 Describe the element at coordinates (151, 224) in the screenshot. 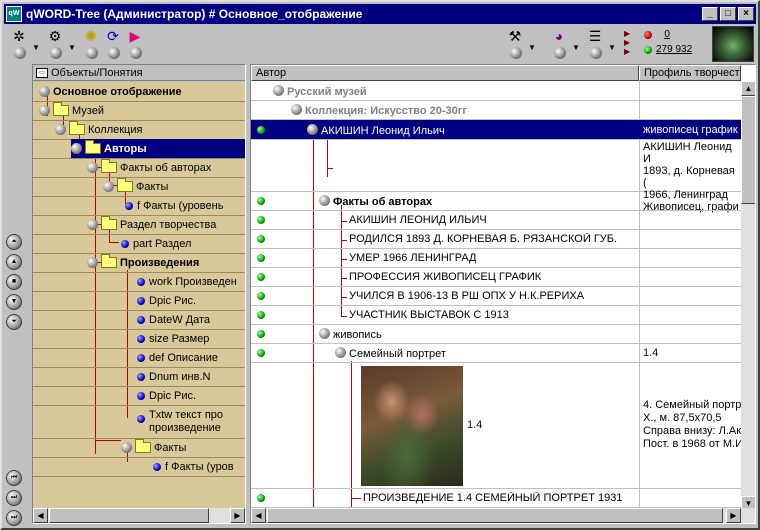

I see `tree-node-art-section: Раздел творчества` at that location.